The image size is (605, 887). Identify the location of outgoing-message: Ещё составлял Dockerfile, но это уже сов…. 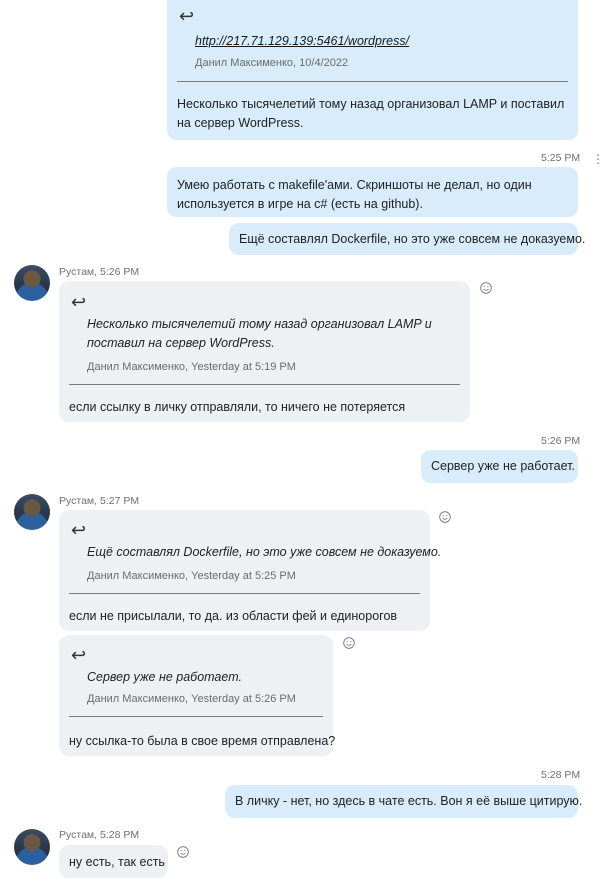
(407, 239).